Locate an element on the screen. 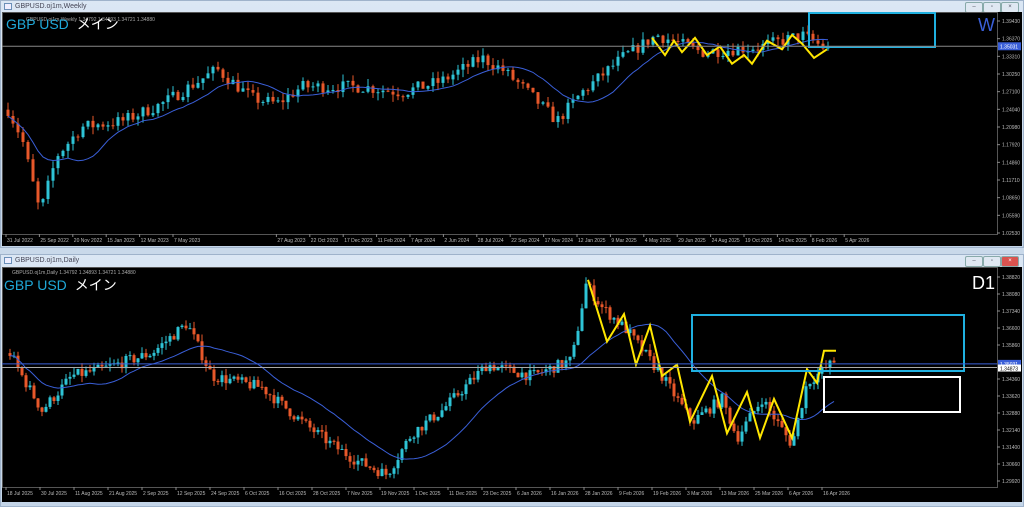 Image resolution: width=1024 pixels, height=507 pixels. minimize-button: – is located at coordinates (974, 261).